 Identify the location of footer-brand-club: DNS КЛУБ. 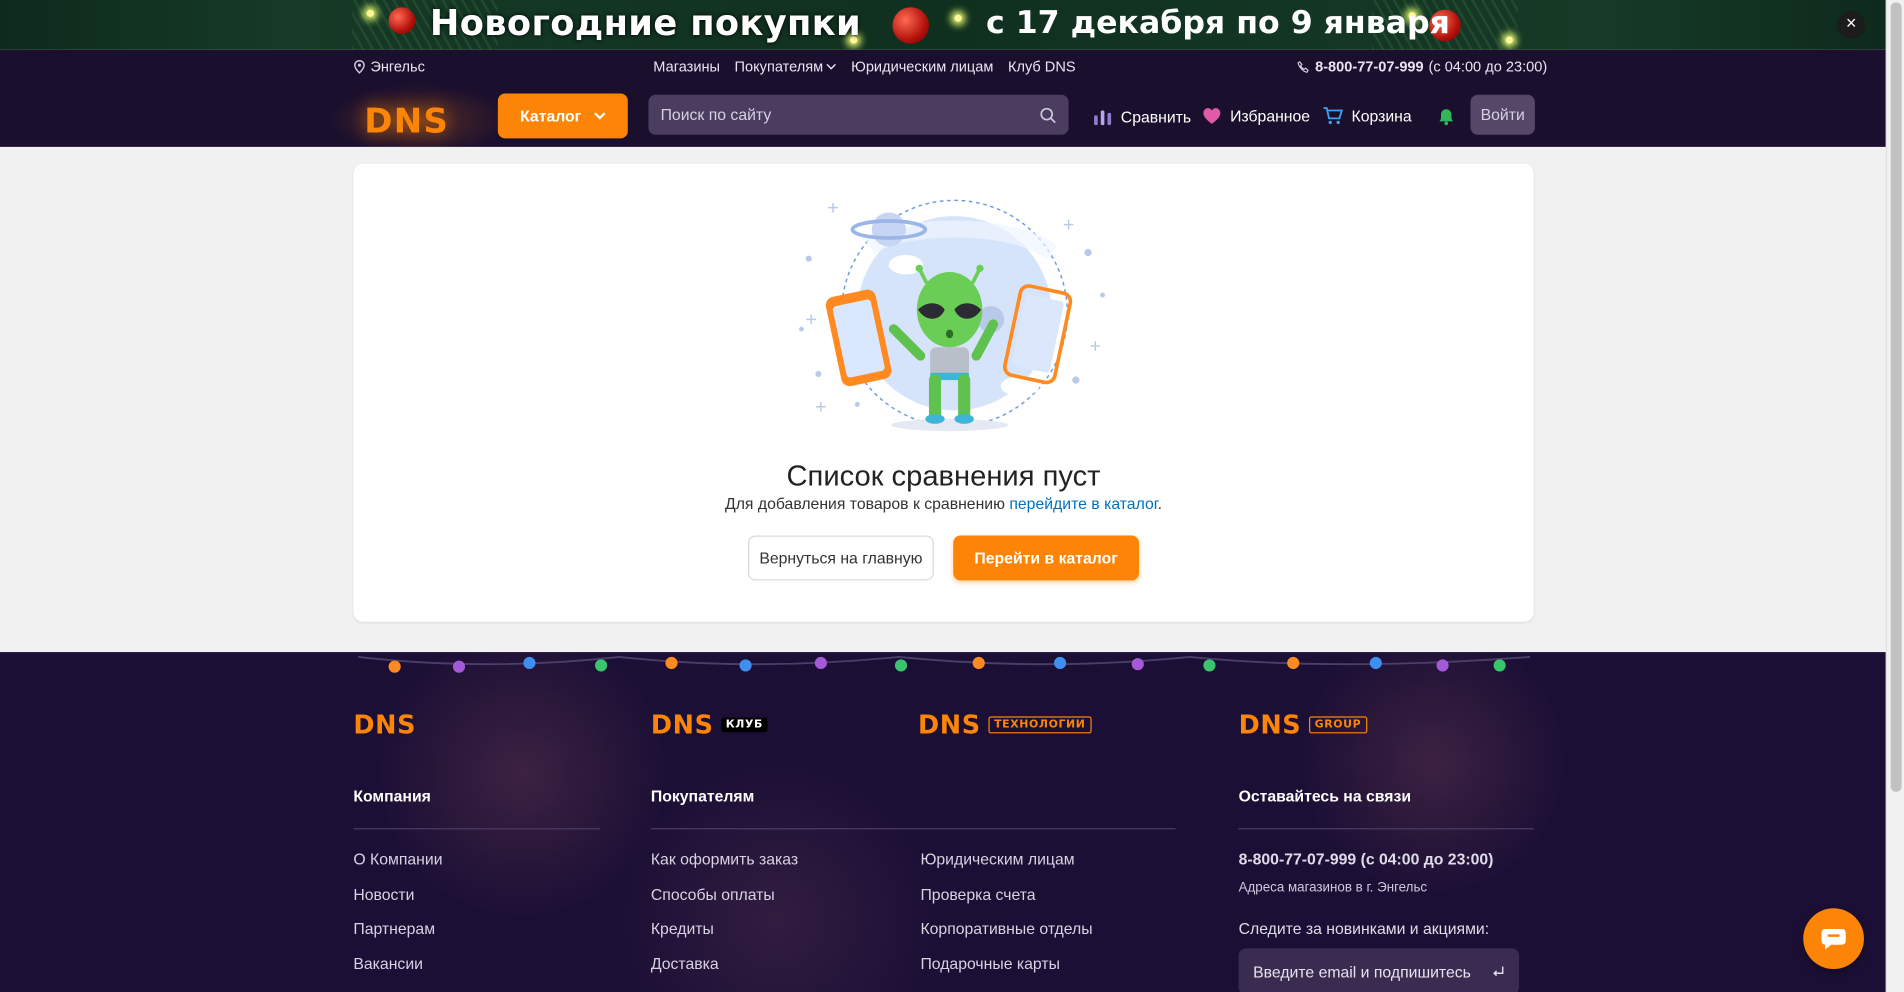
(709, 725).